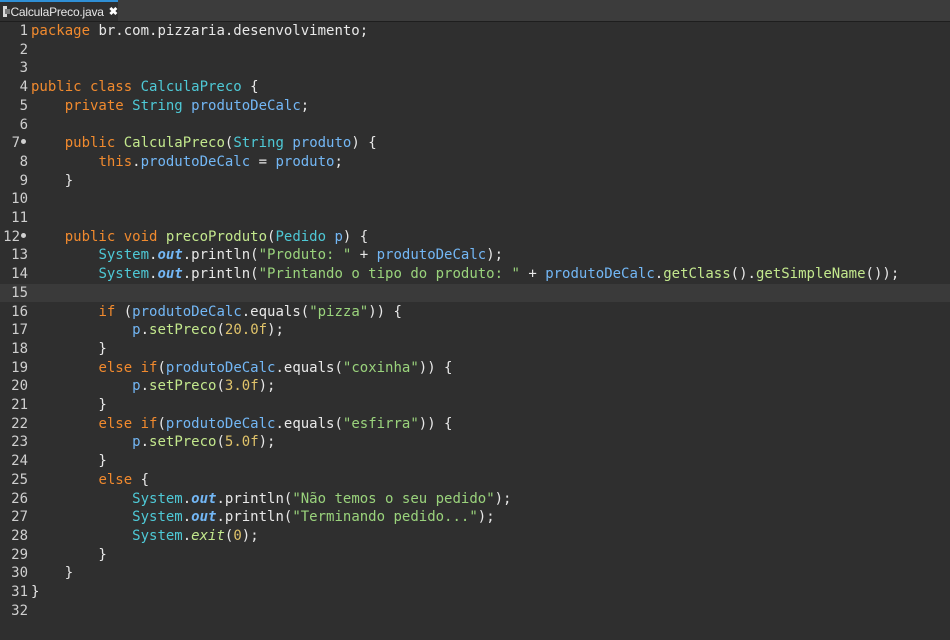  What do you see at coordinates (19, 199) in the screenshot?
I see `line-number: 10` at bounding box center [19, 199].